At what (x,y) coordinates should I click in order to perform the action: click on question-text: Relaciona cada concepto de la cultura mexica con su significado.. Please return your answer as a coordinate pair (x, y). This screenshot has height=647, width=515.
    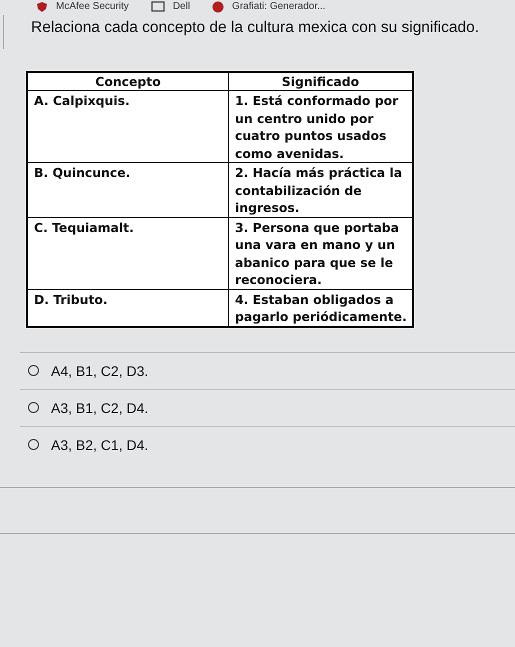
    Looking at the image, I should click on (259, 32).